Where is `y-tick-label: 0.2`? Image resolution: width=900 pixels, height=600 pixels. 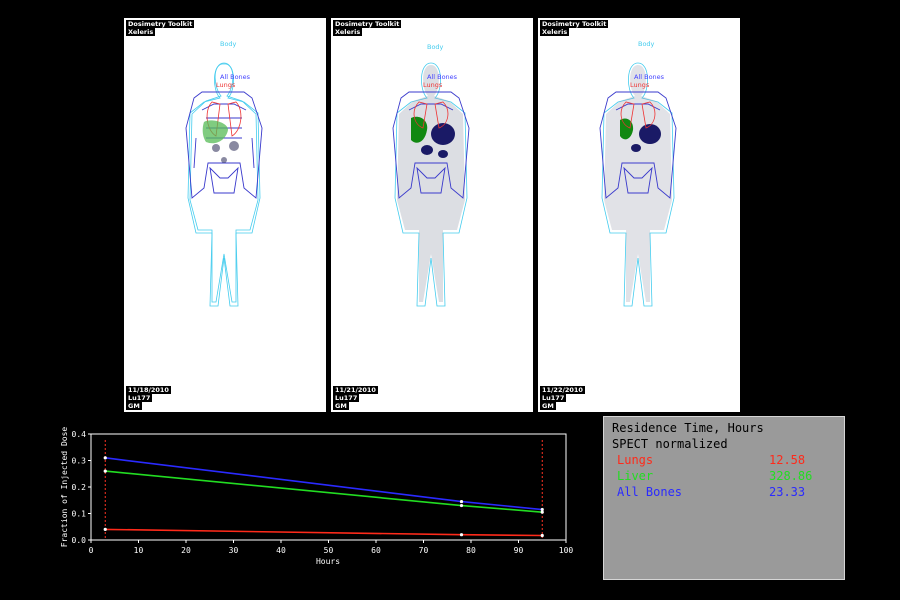 y-tick-label: 0.2 is located at coordinates (79, 487).